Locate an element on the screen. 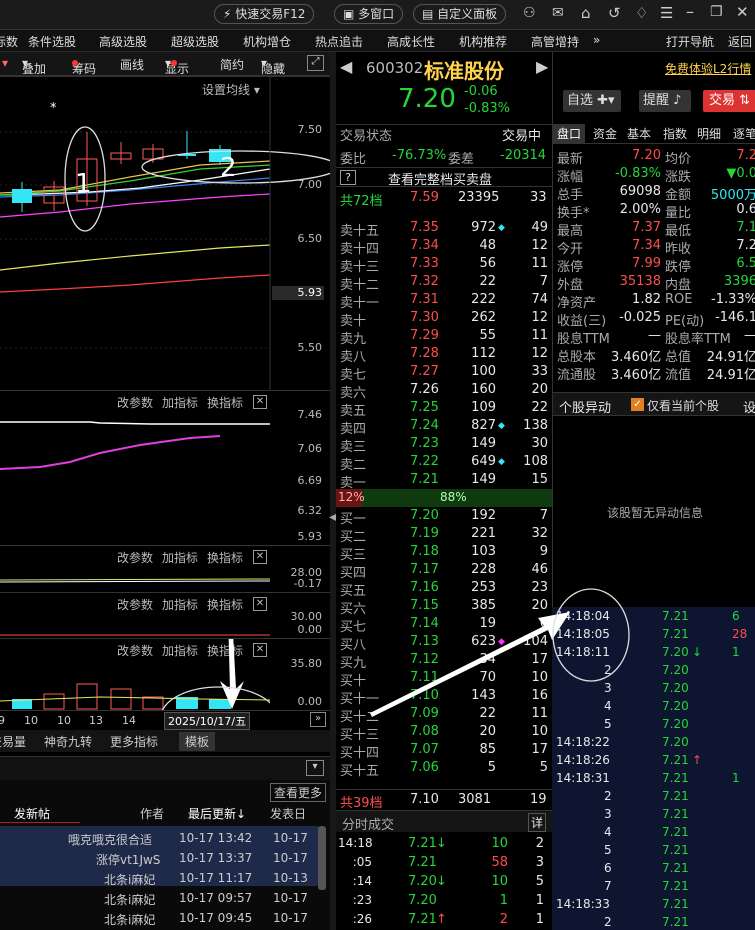 The image size is (755, 930). tab-tick-by-tick: 逐笔 is located at coordinates (742, 134).